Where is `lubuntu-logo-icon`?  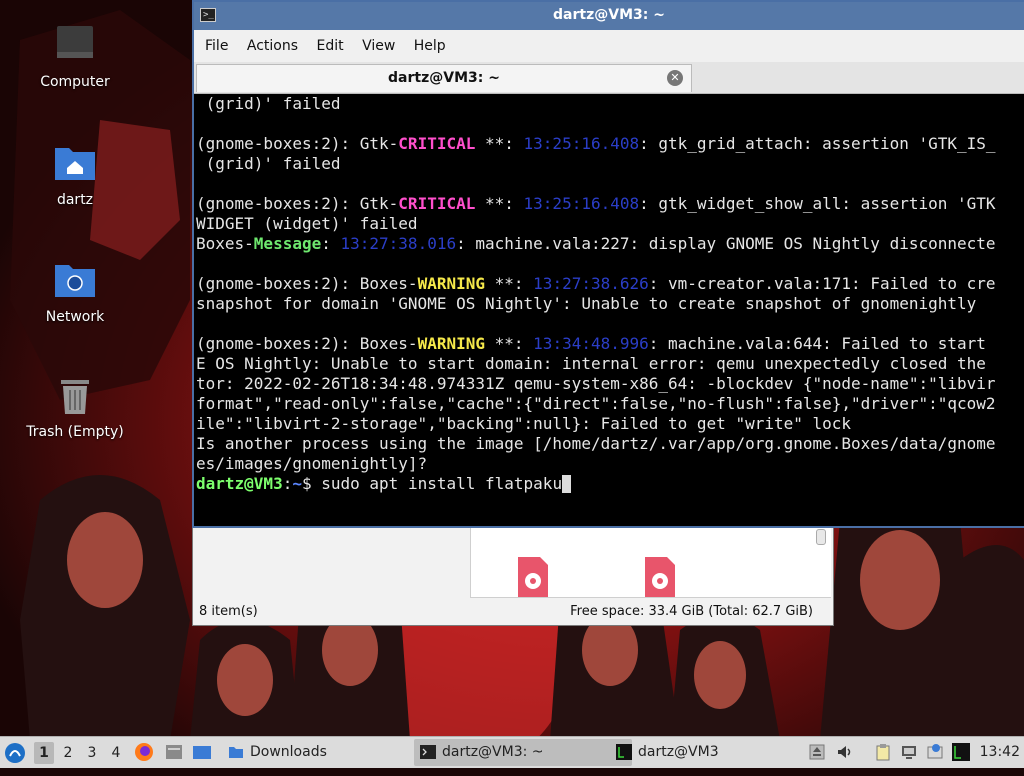 lubuntu-logo-icon is located at coordinates (15, 753).